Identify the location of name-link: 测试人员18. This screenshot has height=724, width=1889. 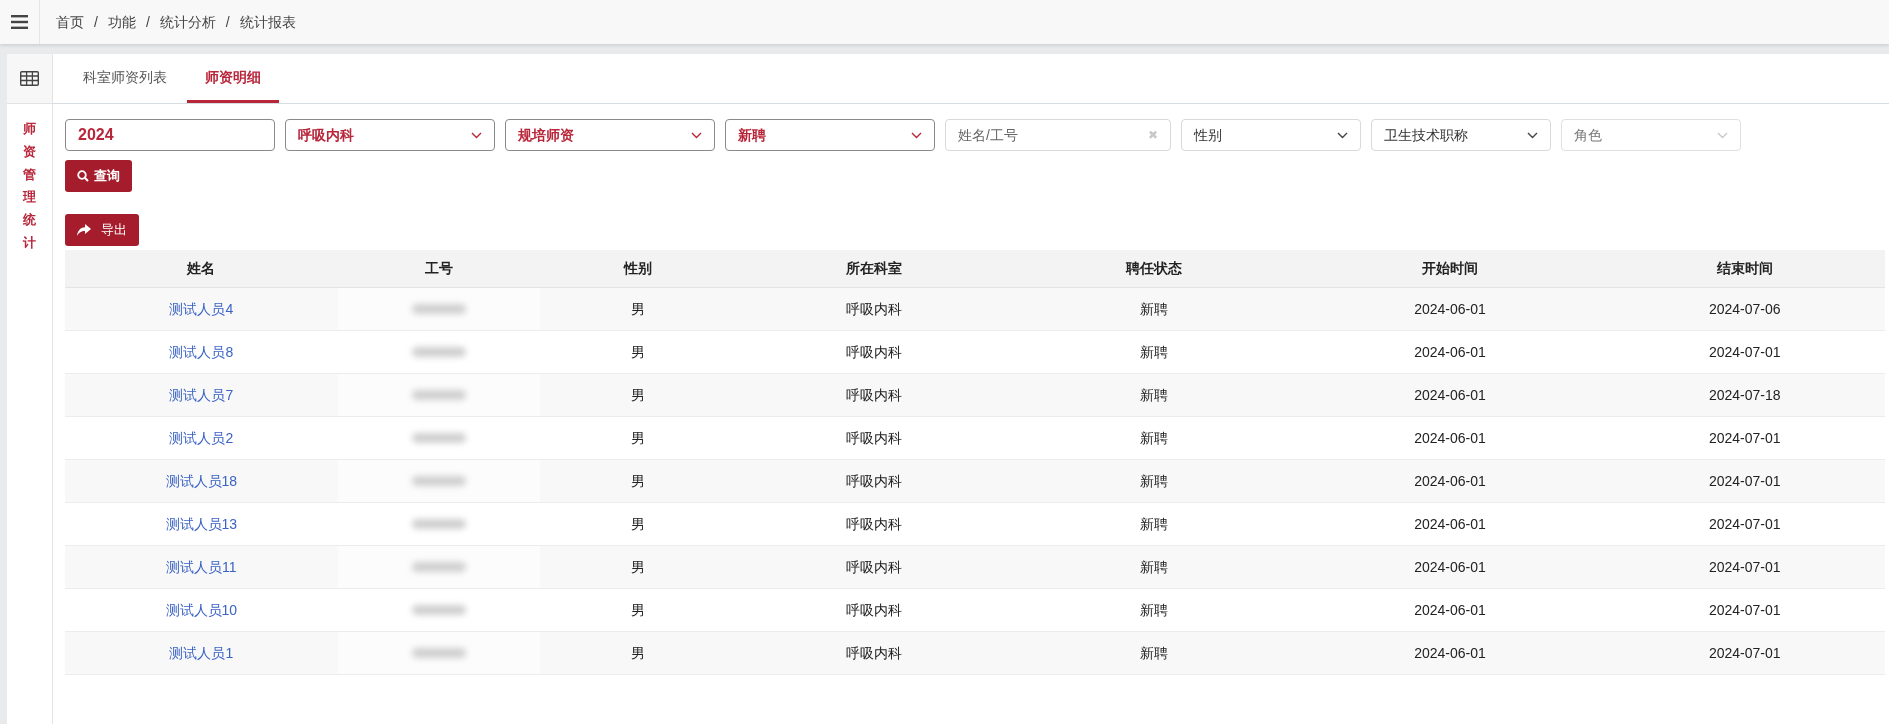
(201, 481).